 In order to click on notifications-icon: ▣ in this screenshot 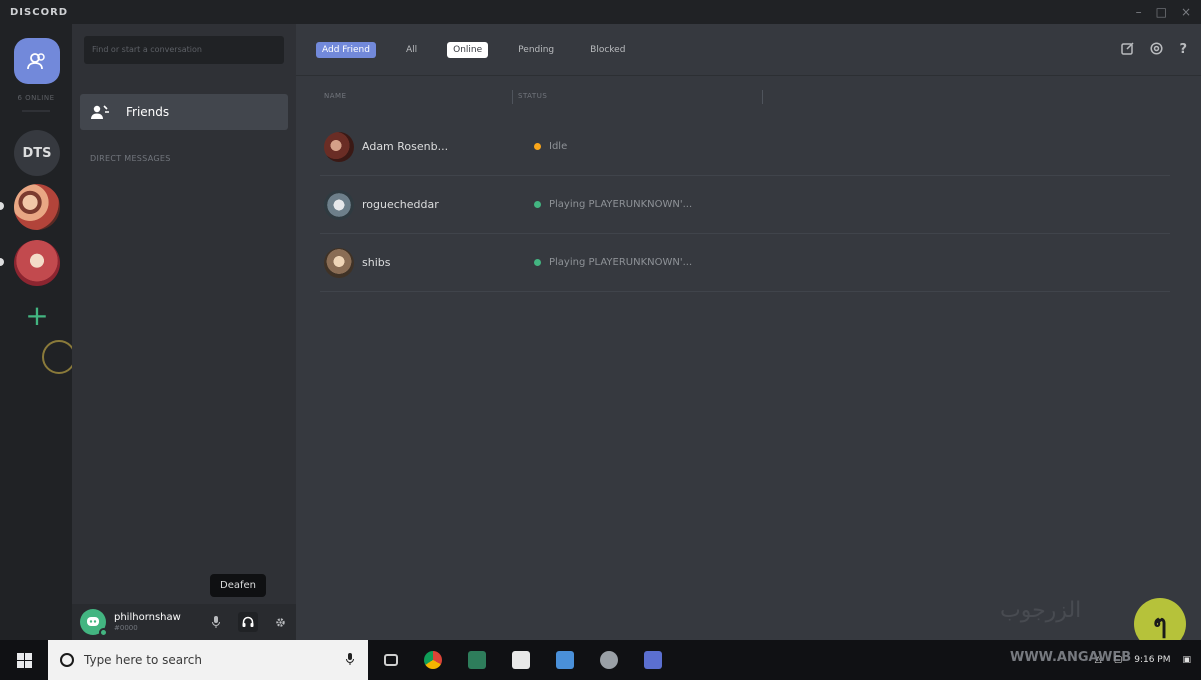, I will do `click(1186, 660)`.